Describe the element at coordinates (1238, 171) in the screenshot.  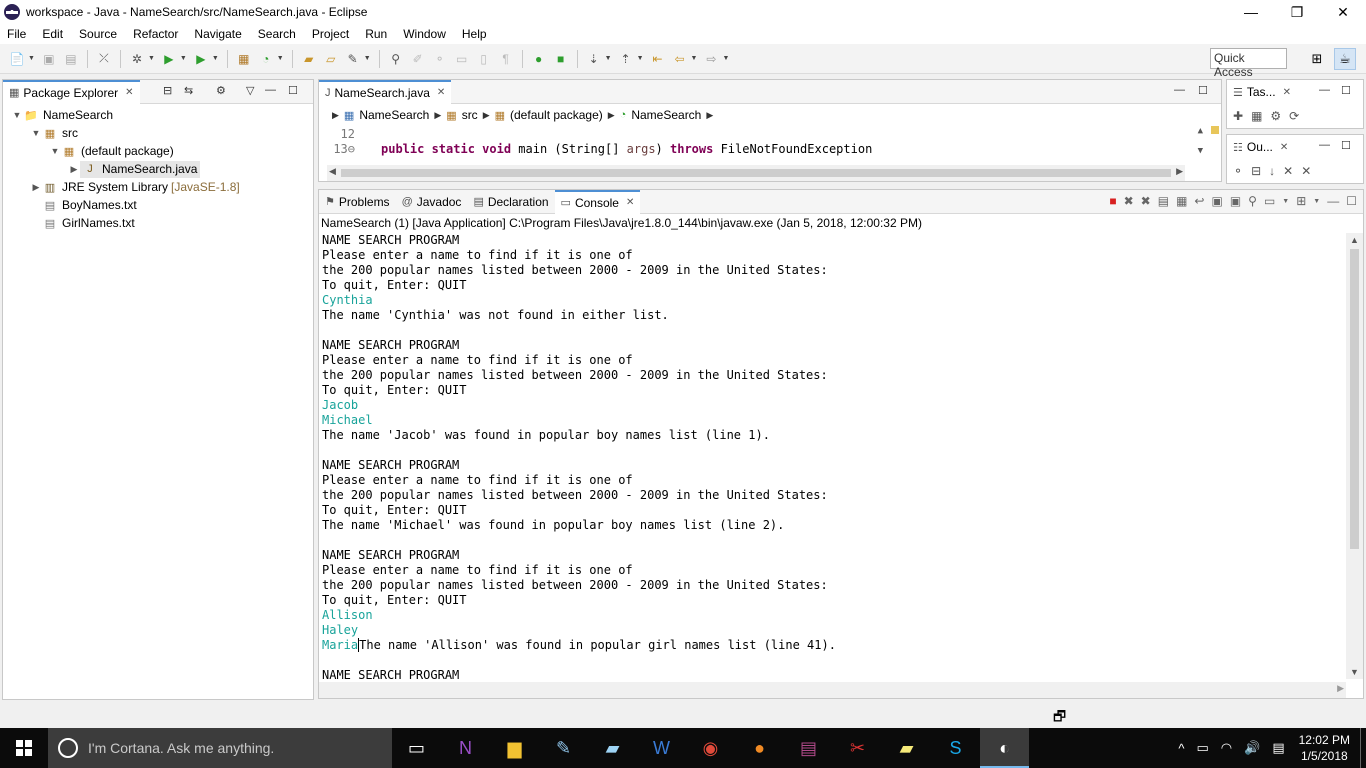
I see `hide-fields-icon: ⚬` at that location.